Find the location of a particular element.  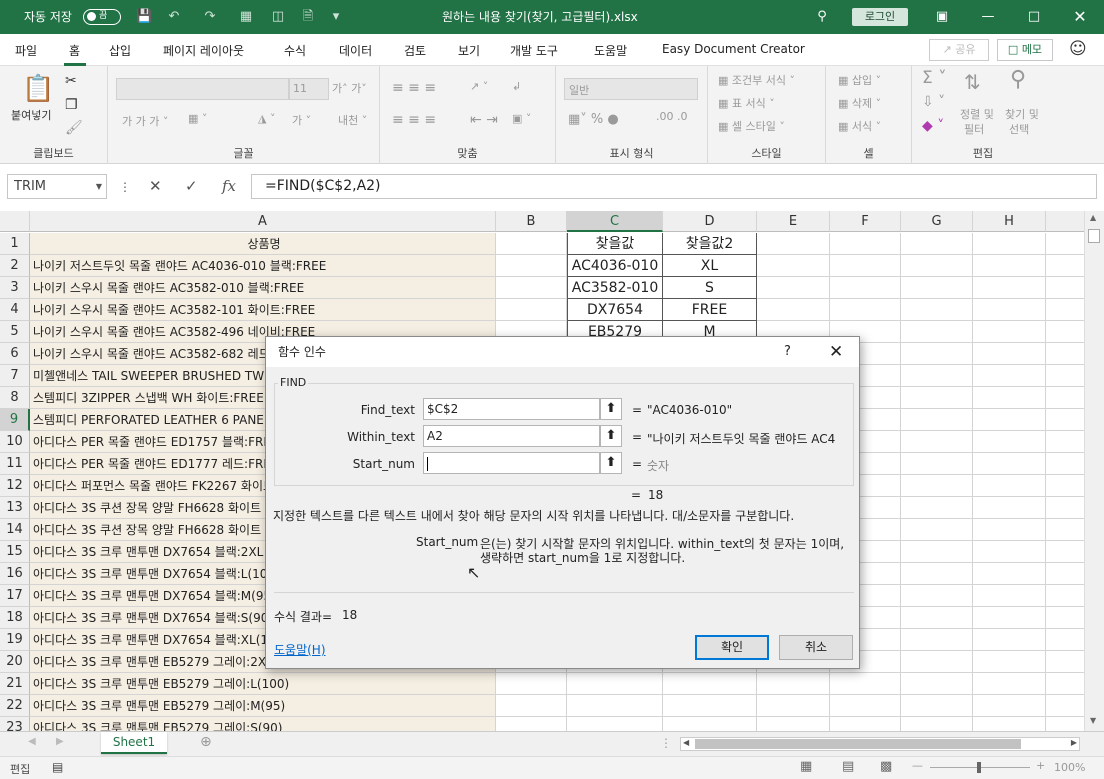

fill-icon: ⇩ ˅ is located at coordinates (933, 102).